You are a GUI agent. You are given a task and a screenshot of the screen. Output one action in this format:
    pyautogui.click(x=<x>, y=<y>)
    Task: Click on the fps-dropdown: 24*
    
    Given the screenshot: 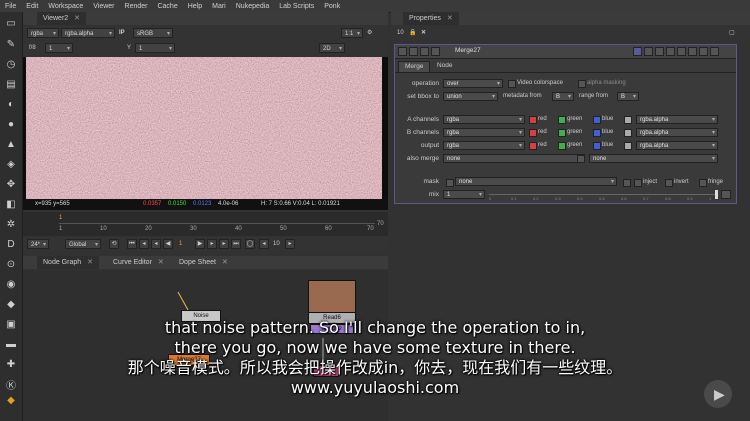 What is the action you would take?
    pyautogui.click(x=38, y=244)
    